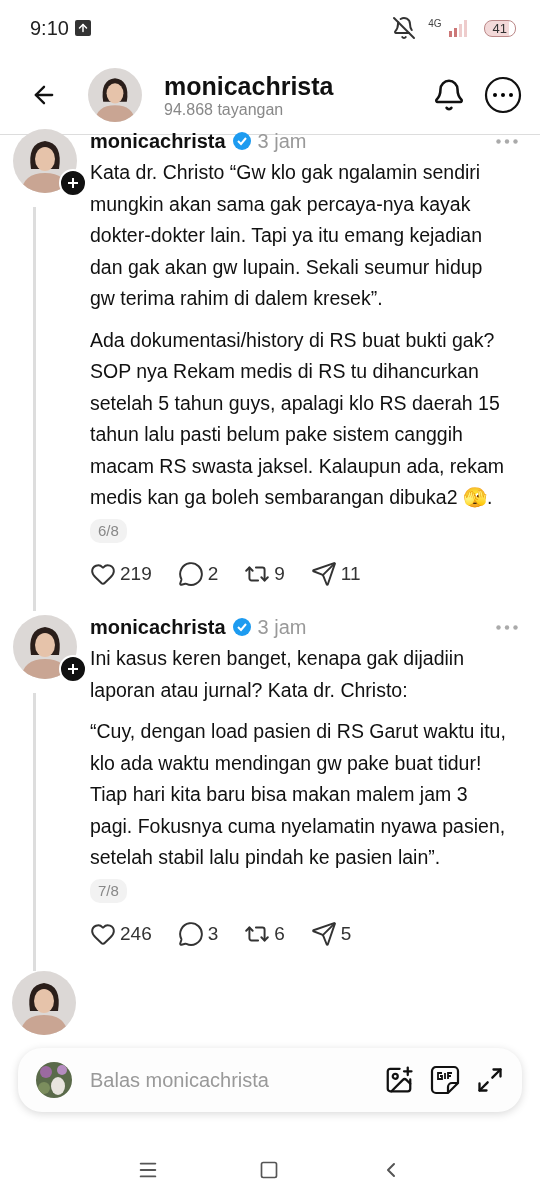  I want to click on bell-off-icon, so click(404, 28).